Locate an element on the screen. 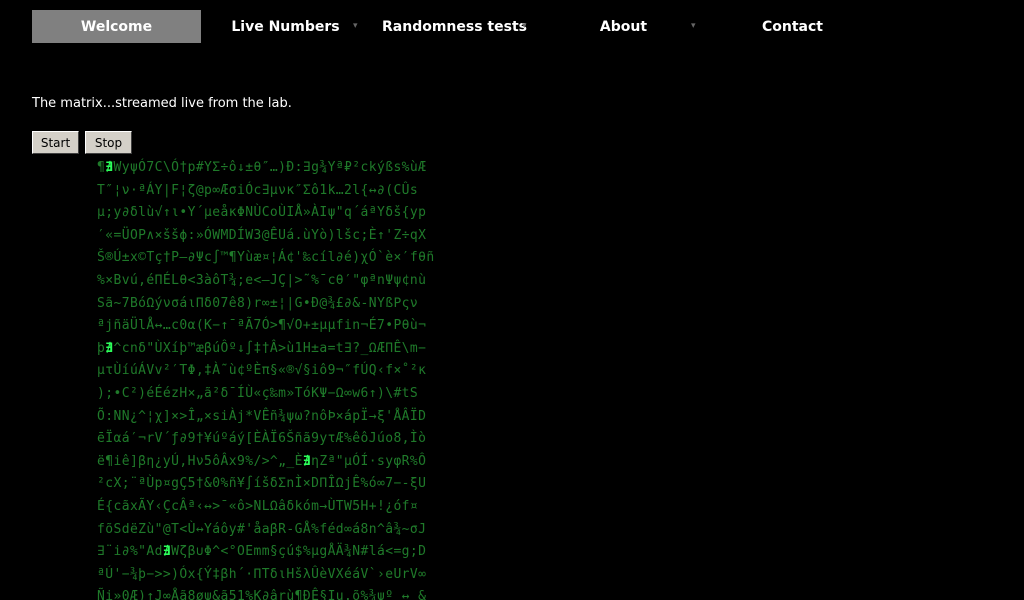 Image resolution: width=1024 pixels, height=600 pixels. matrix-line: Õ:NN¿^¦χ]×>Î„×siÀj*VÊñ¾ψω?nôÞ×ápΪ→ξ'ÅÂÏD is located at coordinates (262, 416).